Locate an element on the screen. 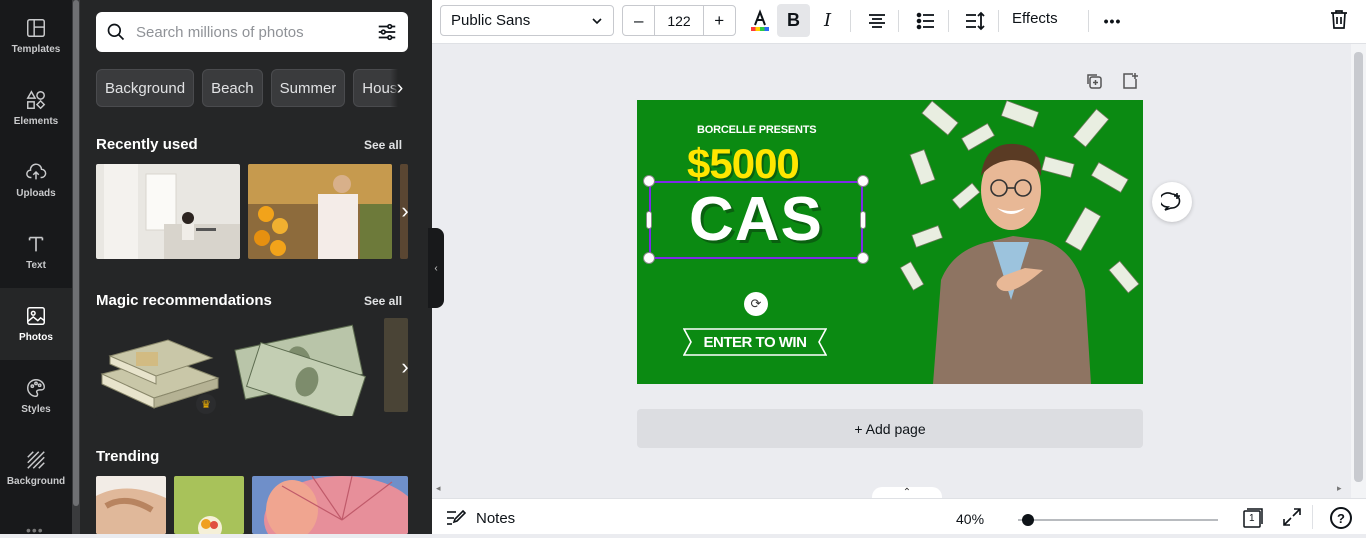  suggestion-chips: Background Beach Summer House is located at coordinates (252, 88).